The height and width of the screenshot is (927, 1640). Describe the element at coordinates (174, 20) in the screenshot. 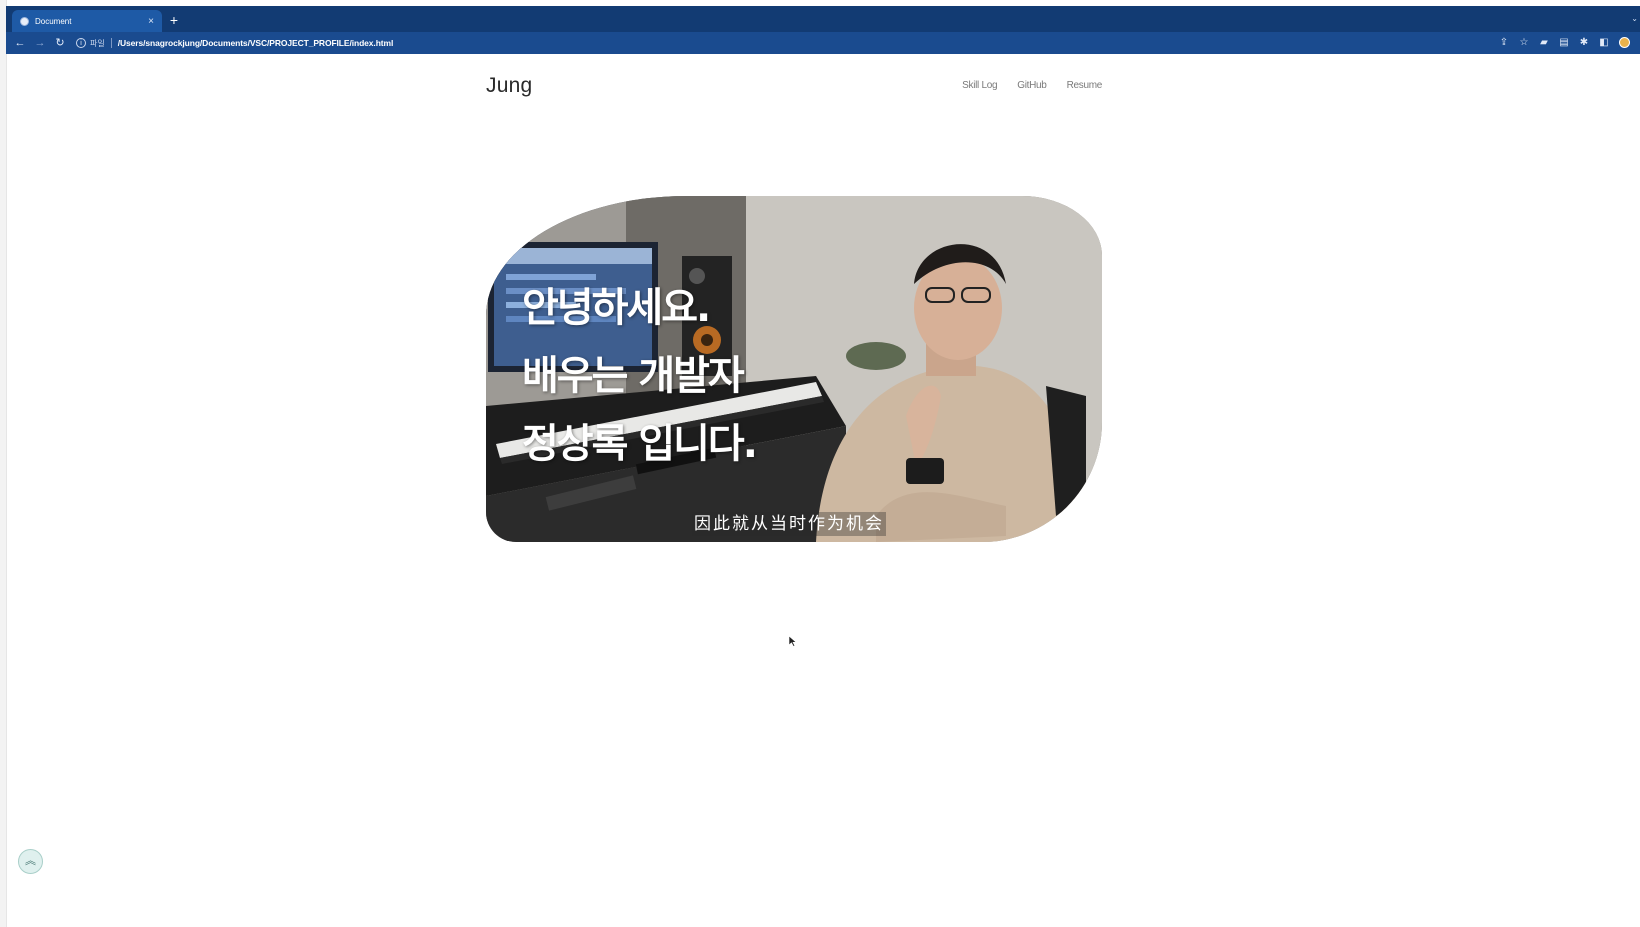

I see `new-tab-button: +` at that location.